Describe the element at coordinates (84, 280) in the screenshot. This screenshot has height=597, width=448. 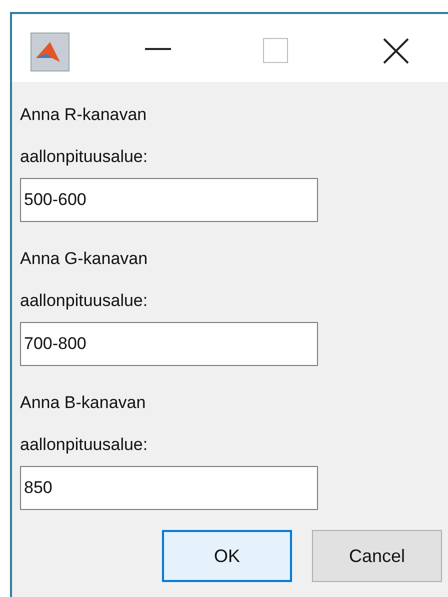
I see `field-label: Anna G-kanavan aallonpituusalue:` at that location.